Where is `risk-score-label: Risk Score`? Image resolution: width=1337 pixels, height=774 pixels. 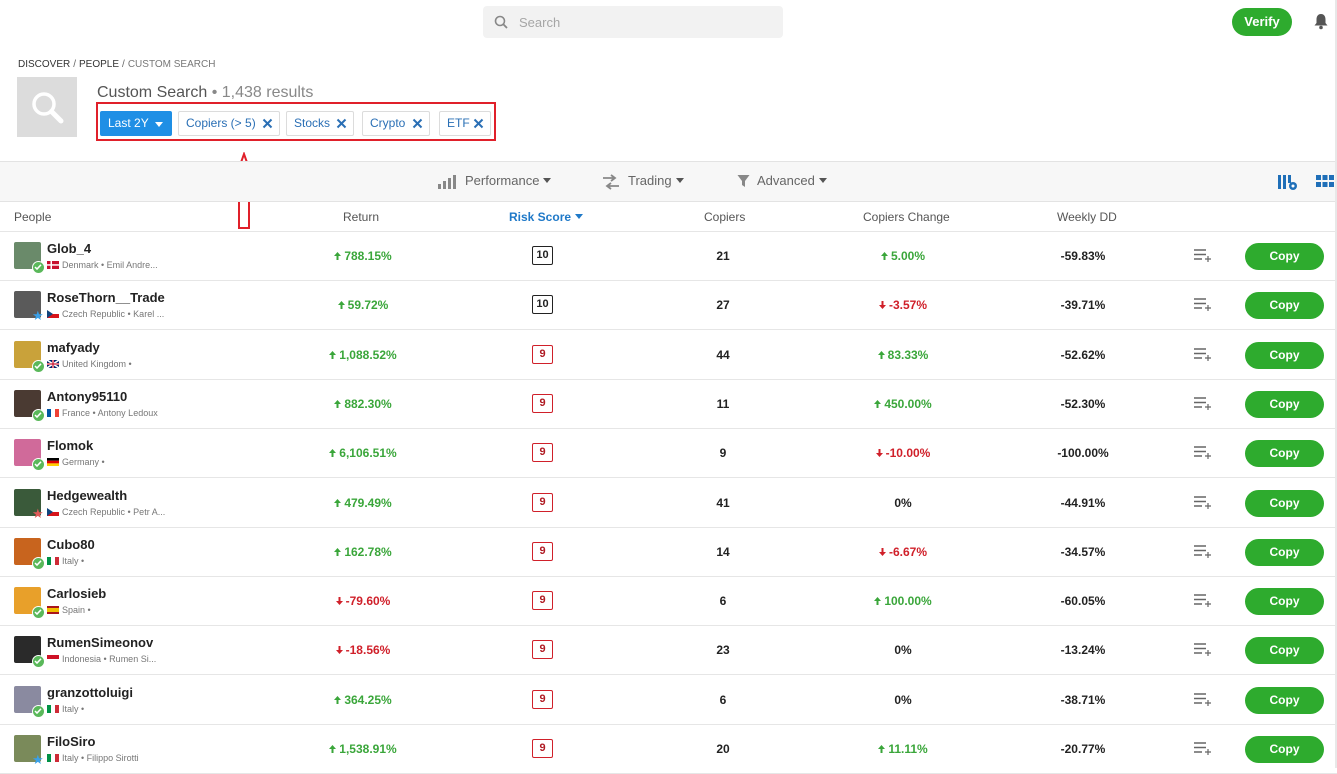 risk-score-label: Risk Score is located at coordinates (540, 217).